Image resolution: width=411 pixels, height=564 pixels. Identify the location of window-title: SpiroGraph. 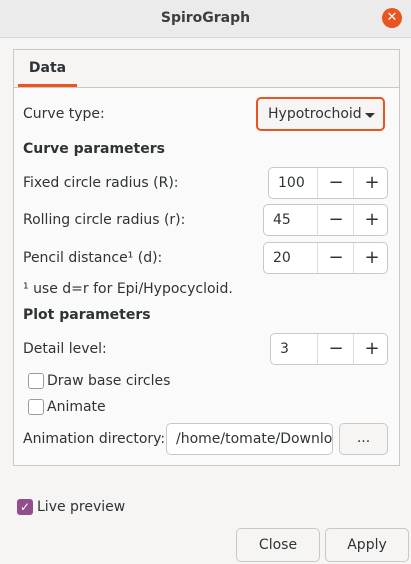
(205, 18).